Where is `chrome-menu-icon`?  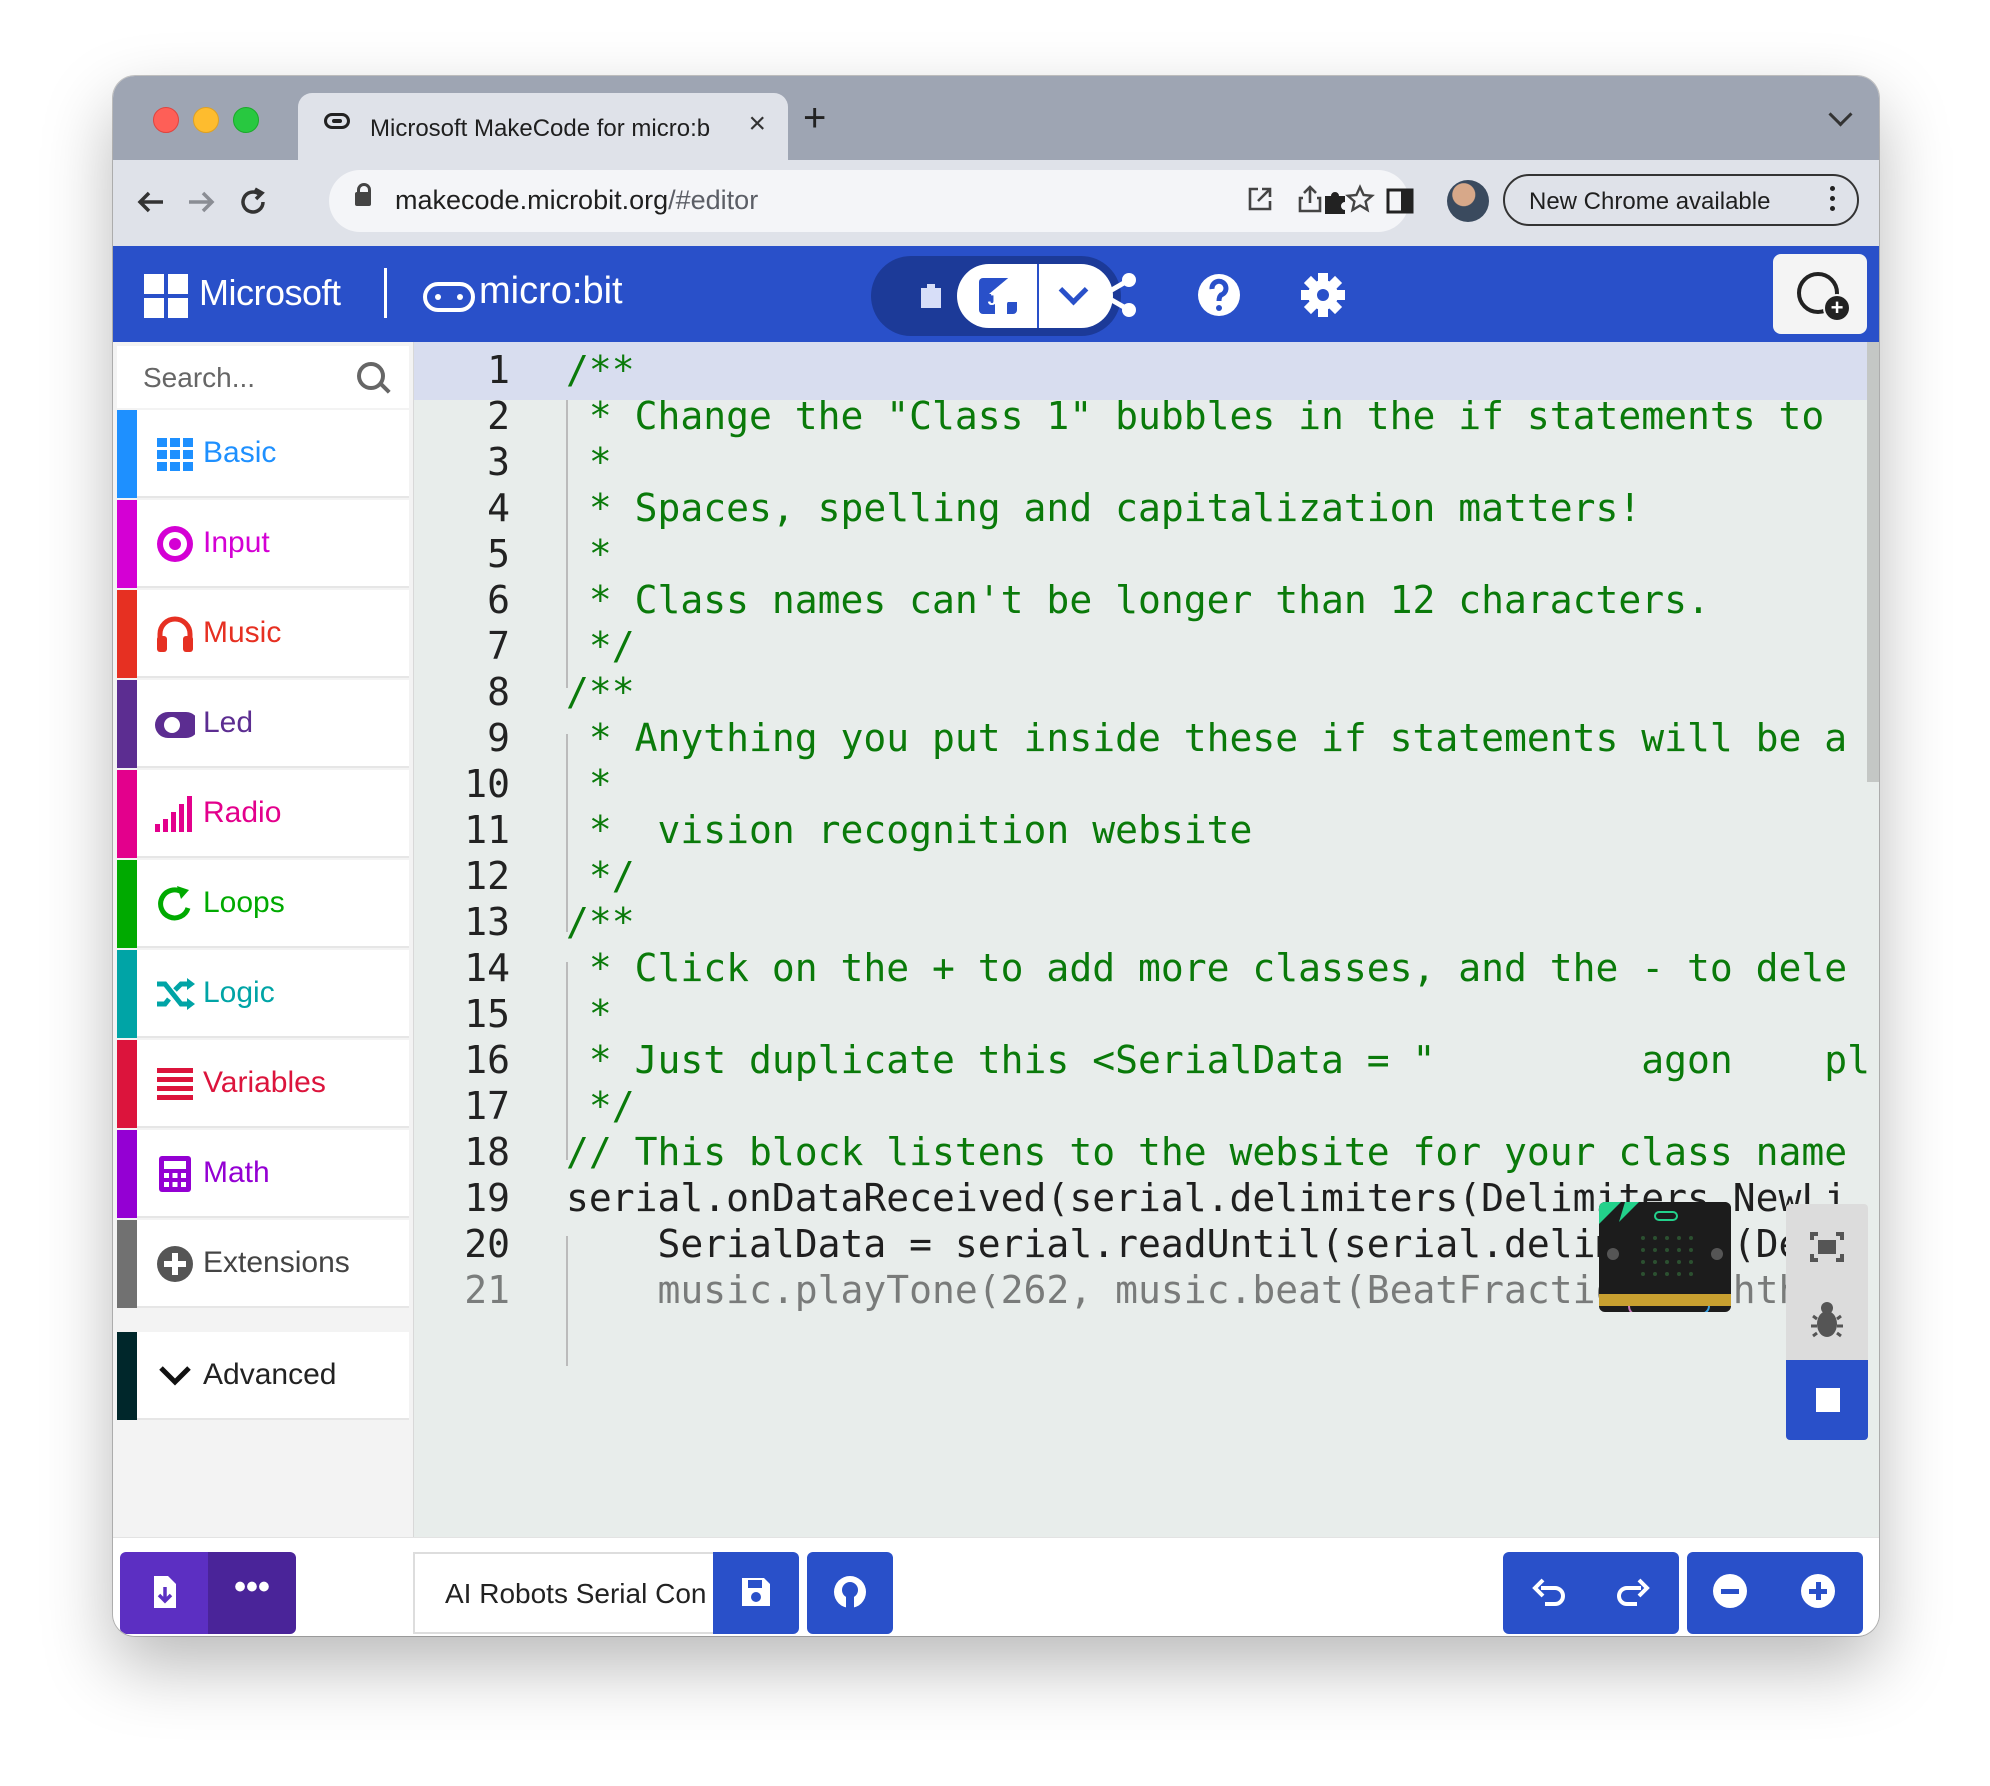 chrome-menu-icon is located at coordinates (1832, 188).